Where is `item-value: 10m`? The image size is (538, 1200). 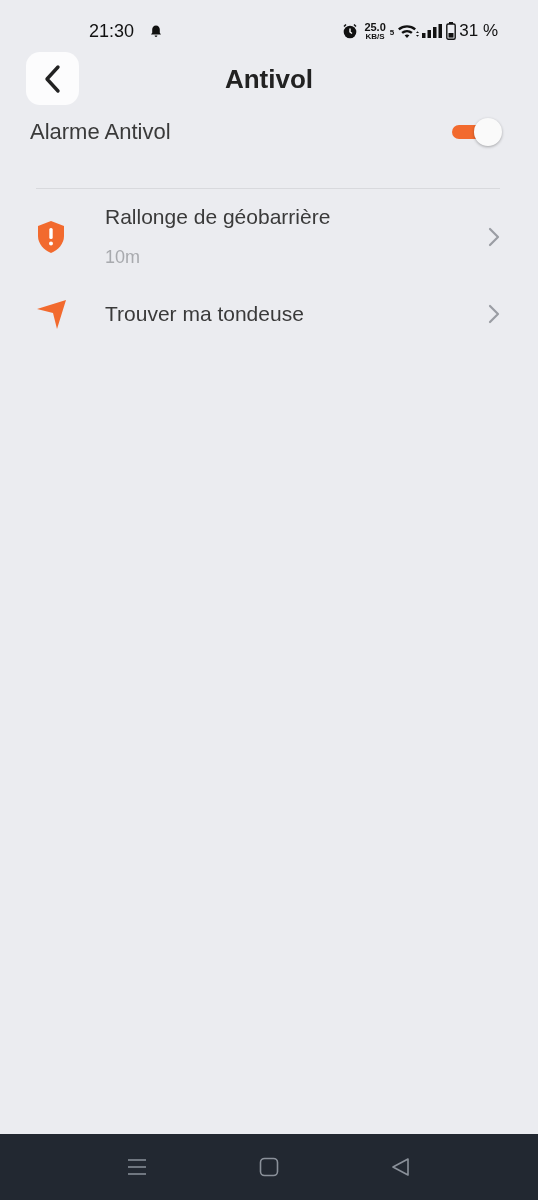
item-value: 10m is located at coordinates (123, 257).